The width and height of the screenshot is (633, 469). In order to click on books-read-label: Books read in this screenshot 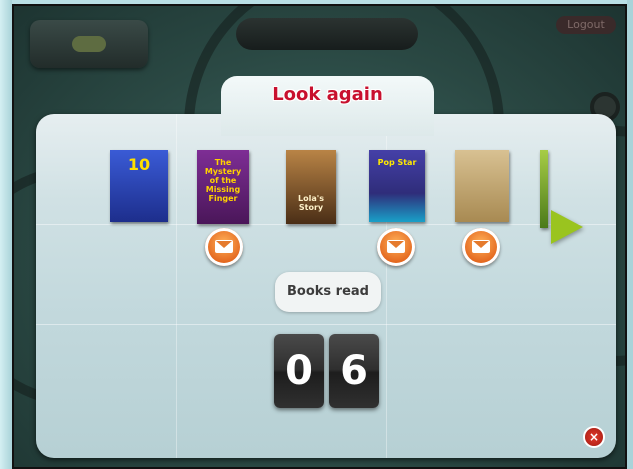, I will do `click(328, 292)`.